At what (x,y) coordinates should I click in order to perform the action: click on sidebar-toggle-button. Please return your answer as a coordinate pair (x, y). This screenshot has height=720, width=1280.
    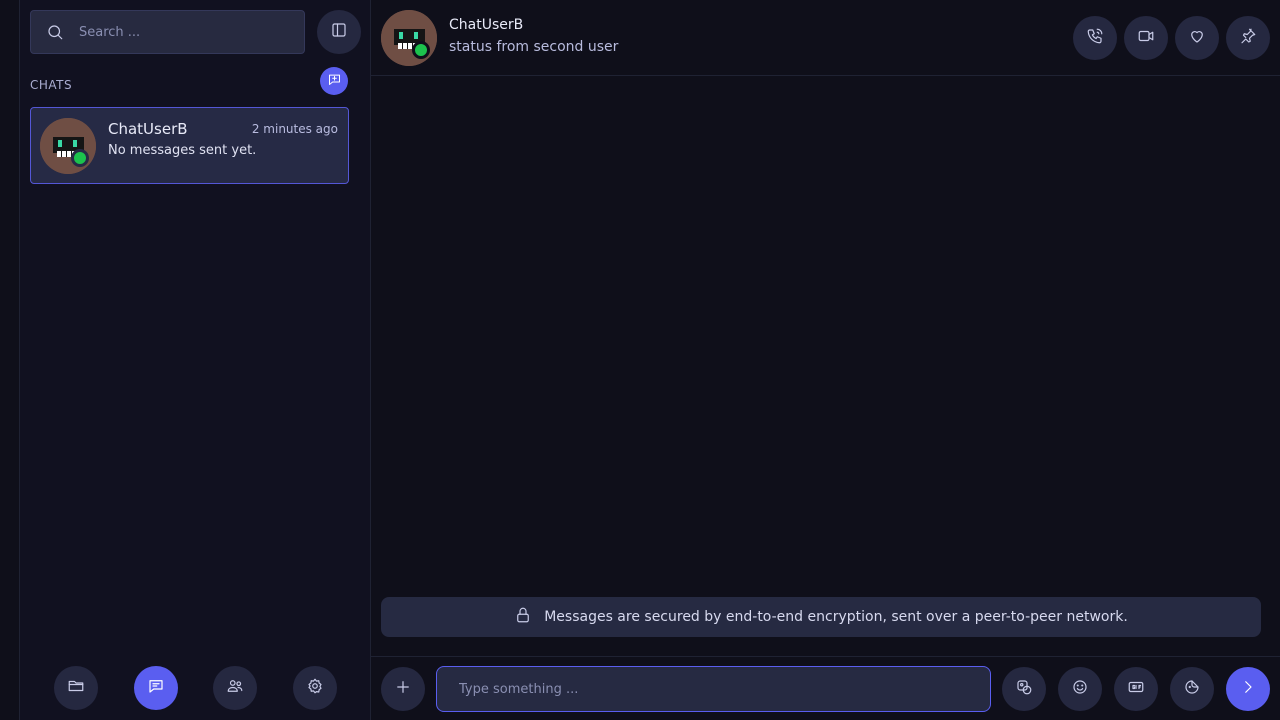
    Looking at the image, I should click on (339, 32).